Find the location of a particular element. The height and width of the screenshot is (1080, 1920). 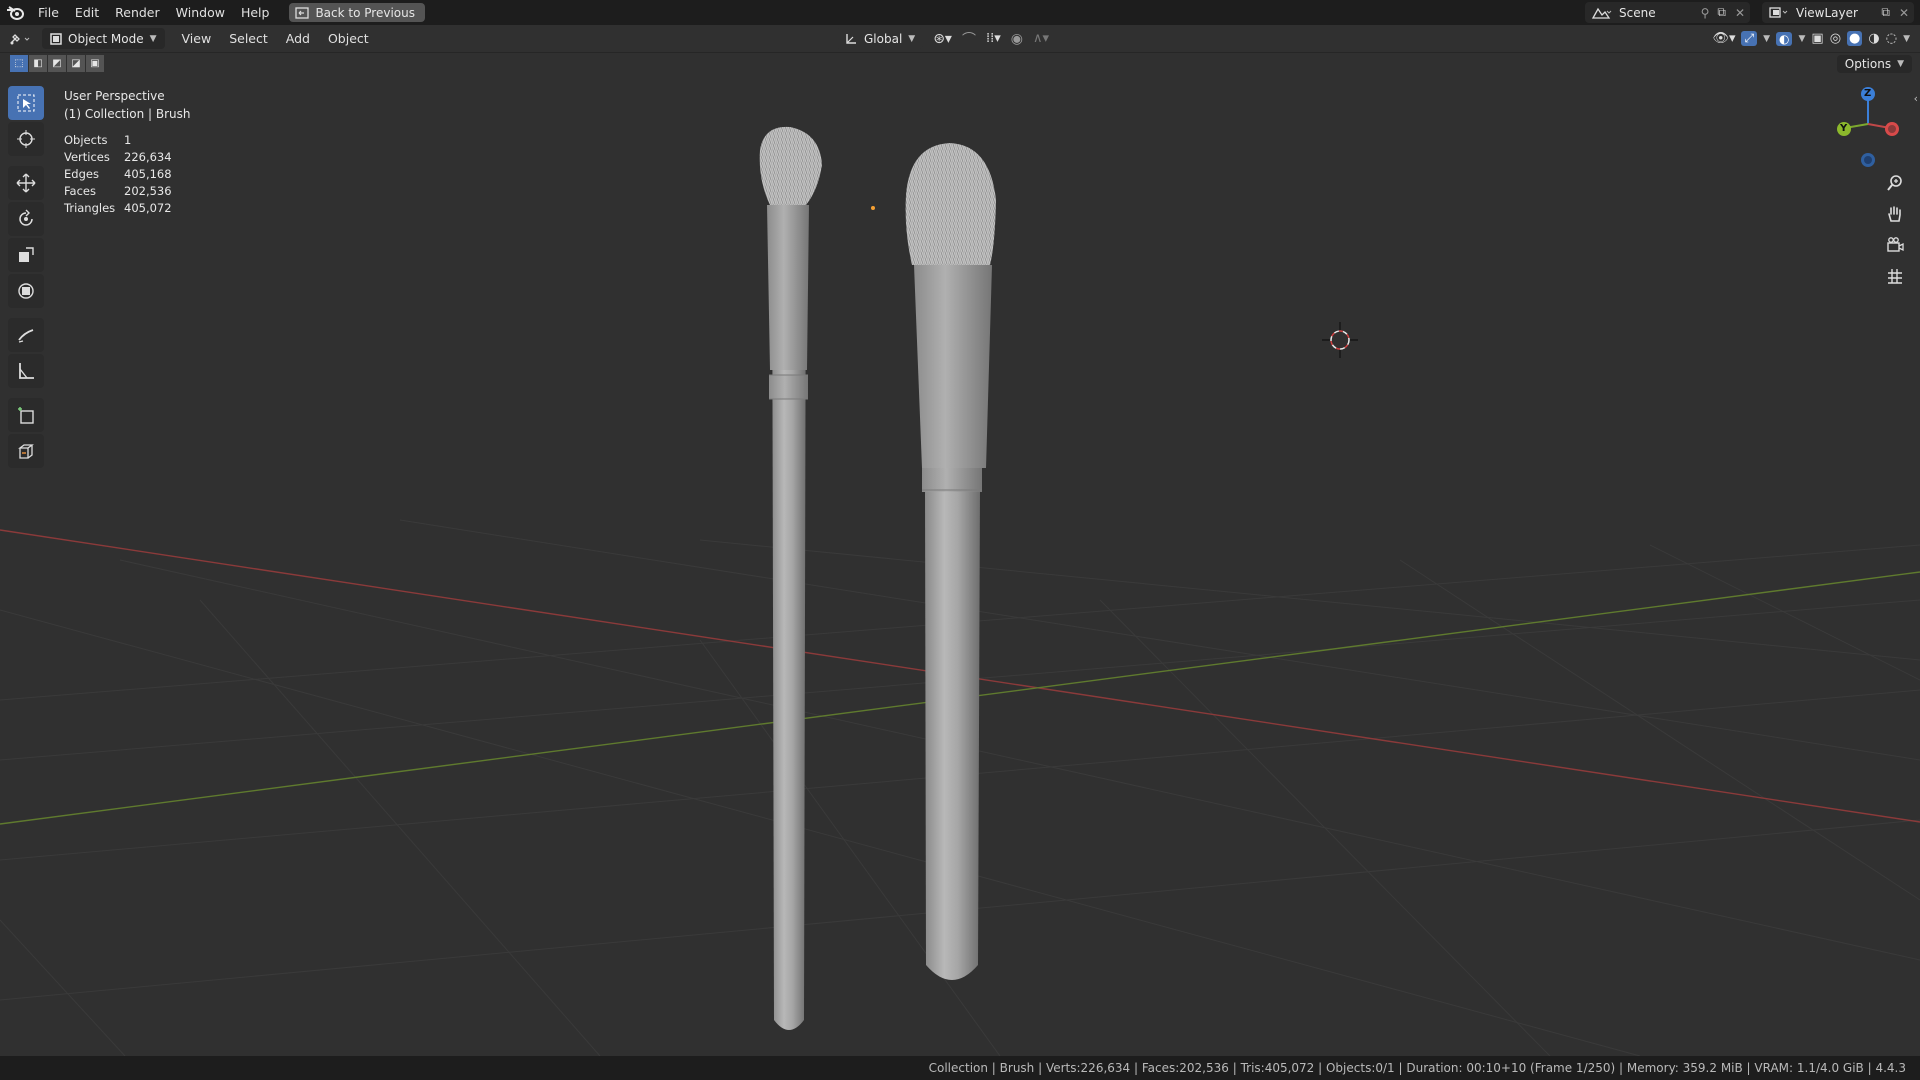

add-cube-tool is located at coordinates (26, 415).